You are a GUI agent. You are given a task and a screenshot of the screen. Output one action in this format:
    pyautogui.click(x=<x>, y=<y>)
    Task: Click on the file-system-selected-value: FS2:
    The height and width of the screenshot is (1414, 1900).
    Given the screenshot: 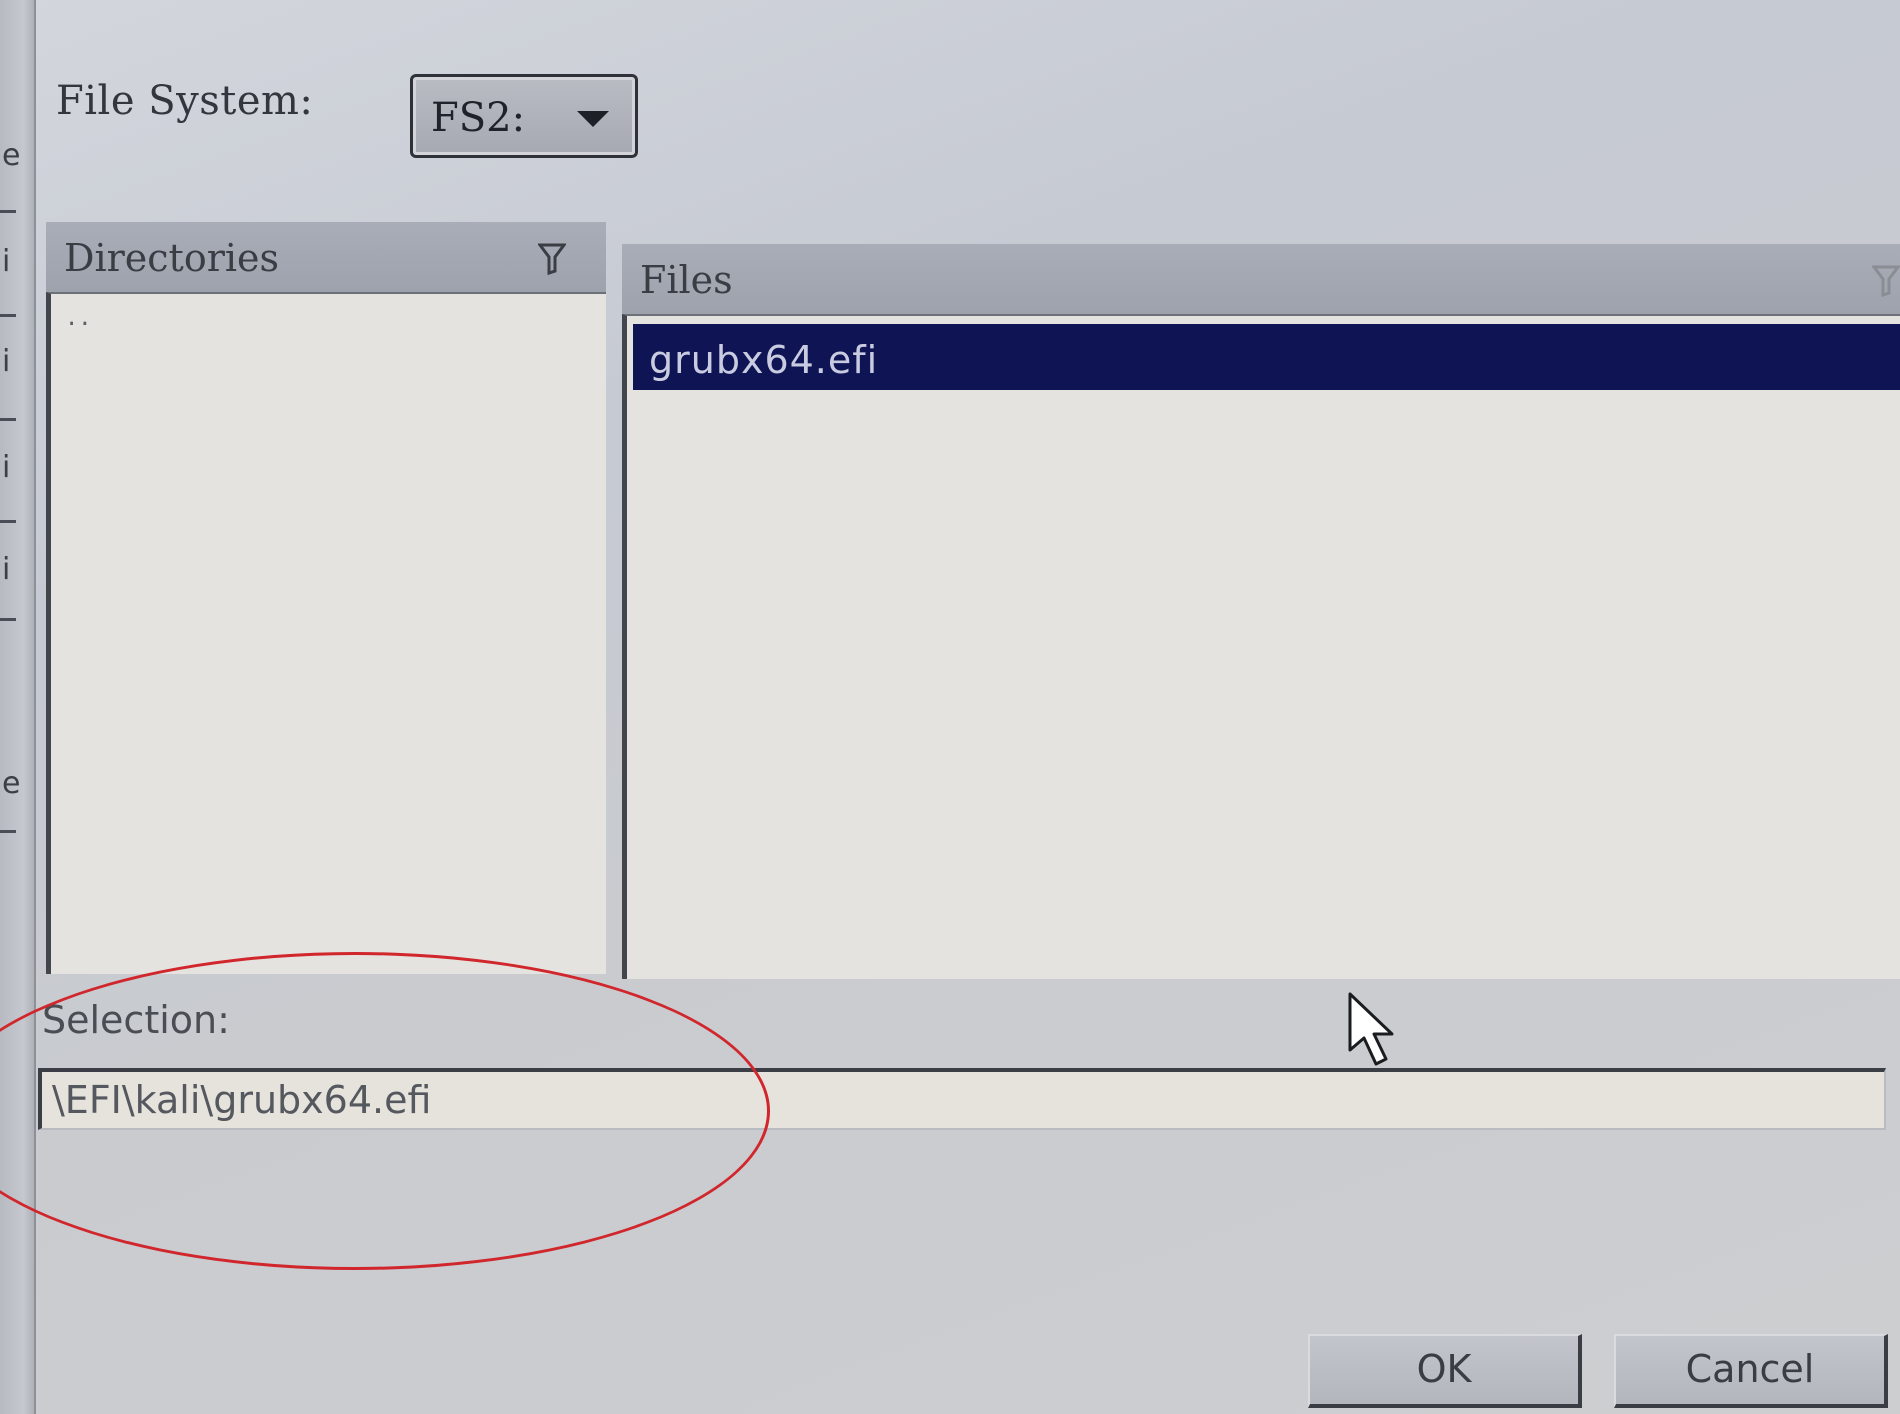 What is the action you would take?
    pyautogui.click(x=478, y=118)
    